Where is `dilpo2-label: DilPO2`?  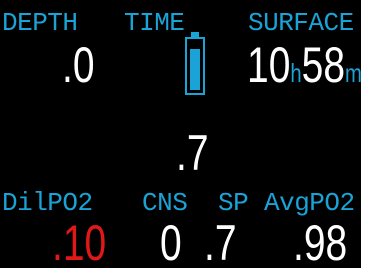
dilpo2-label: DilPO2 is located at coordinates (47, 203).